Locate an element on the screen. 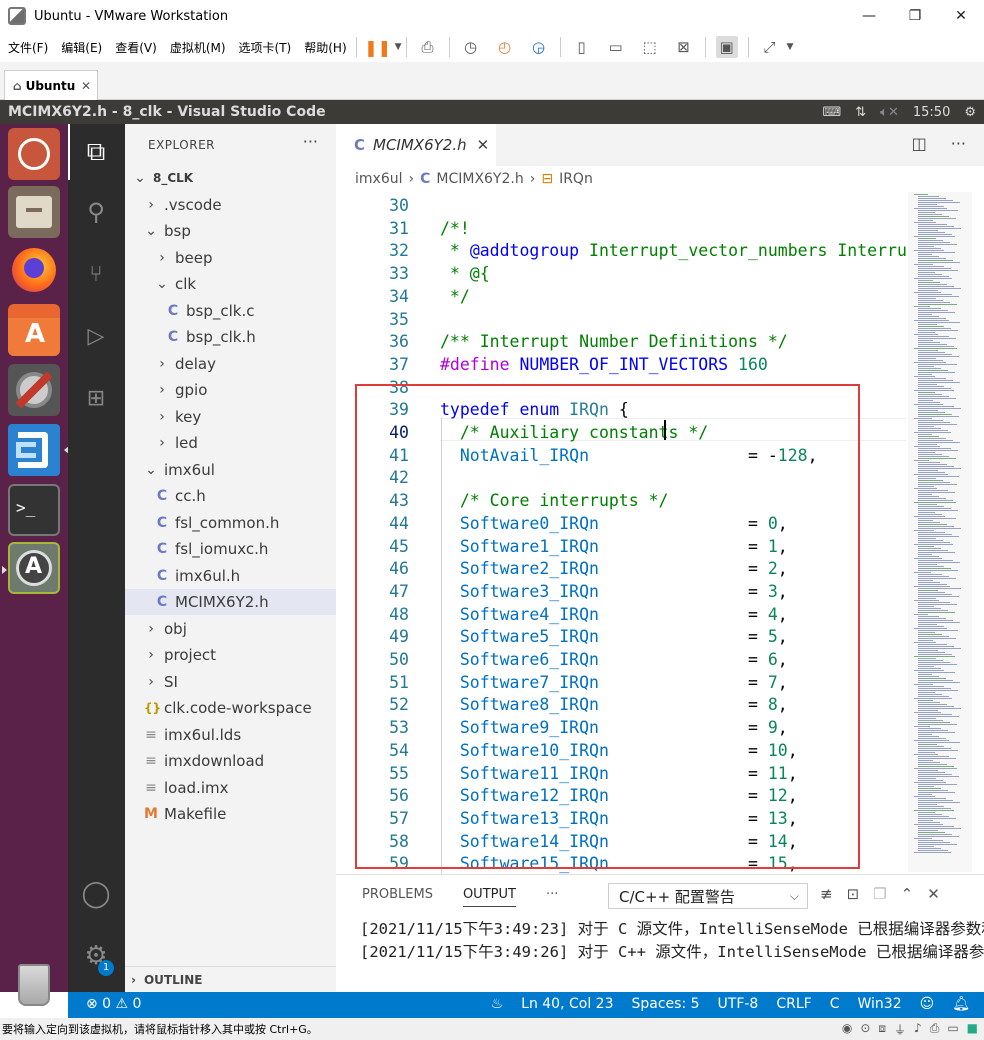 The height and width of the screenshot is (1040, 984). sound-icon: ♪ is located at coordinates (918, 1029).